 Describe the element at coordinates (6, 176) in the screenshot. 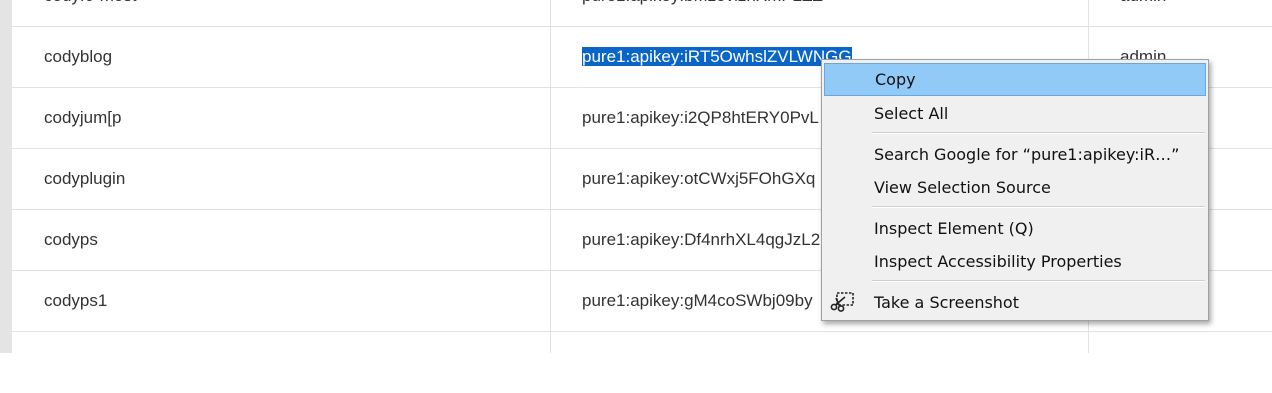

I see `left-border` at that location.